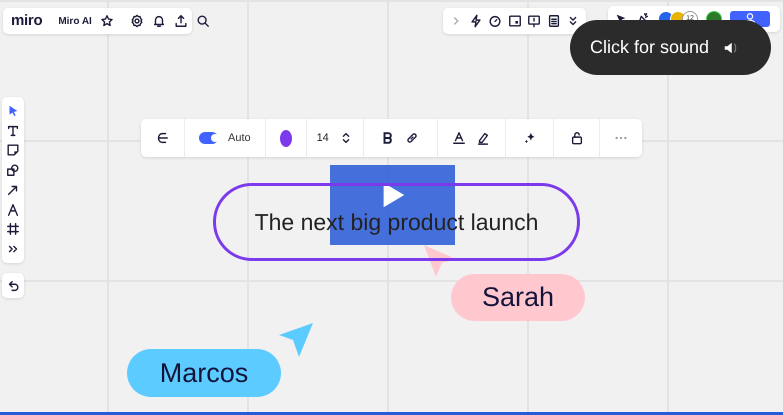 This screenshot has width=783, height=415. What do you see at coordinates (13, 150) in the screenshot?
I see `sticky-note-icon` at bounding box center [13, 150].